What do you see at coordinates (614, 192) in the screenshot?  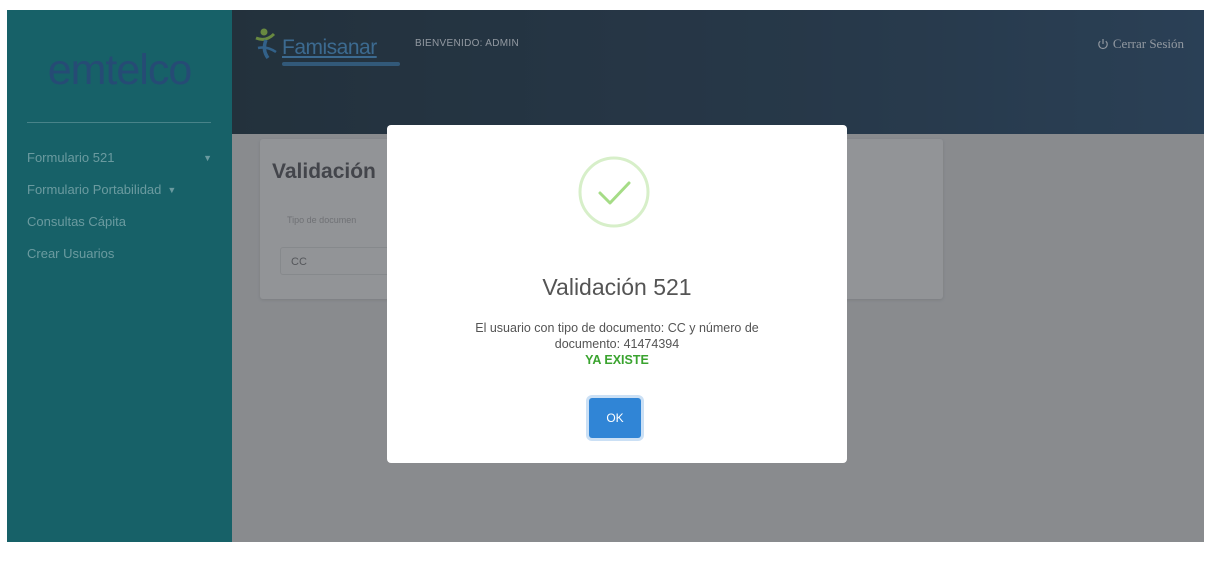 I see `success-check-icon` at bounding box center [614, 192].